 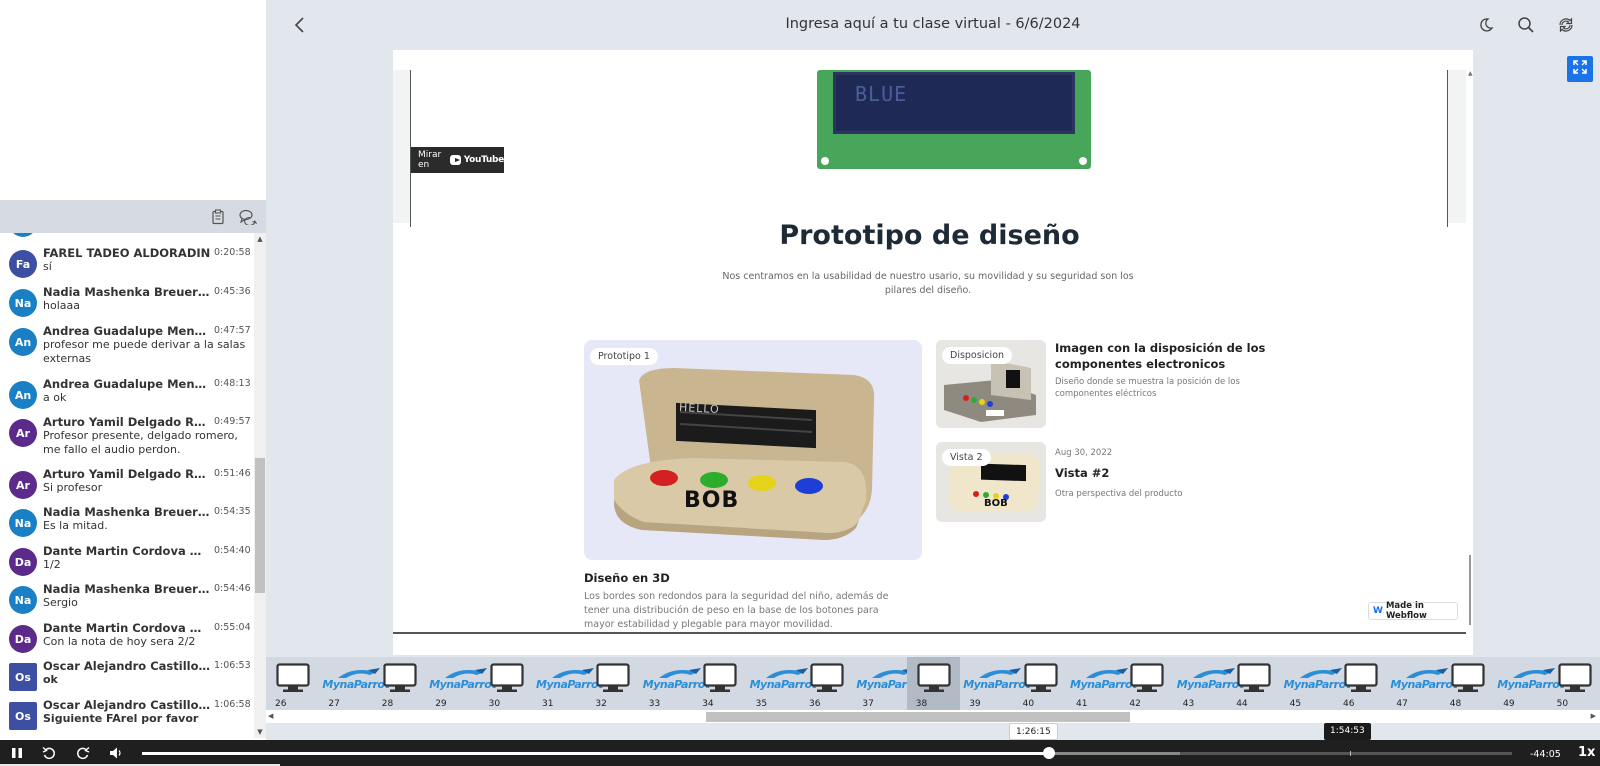 I want to click on chat-bubbles-icon, so click(x=248, y=217).